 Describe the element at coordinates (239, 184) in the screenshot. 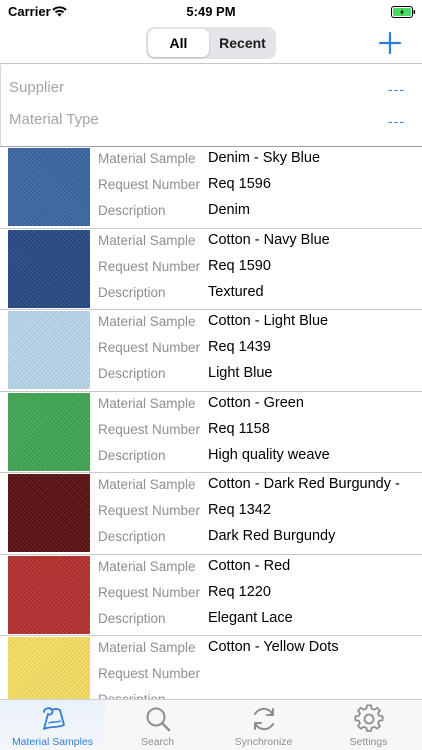

I see `request-number-value: Req 1596` at that location.